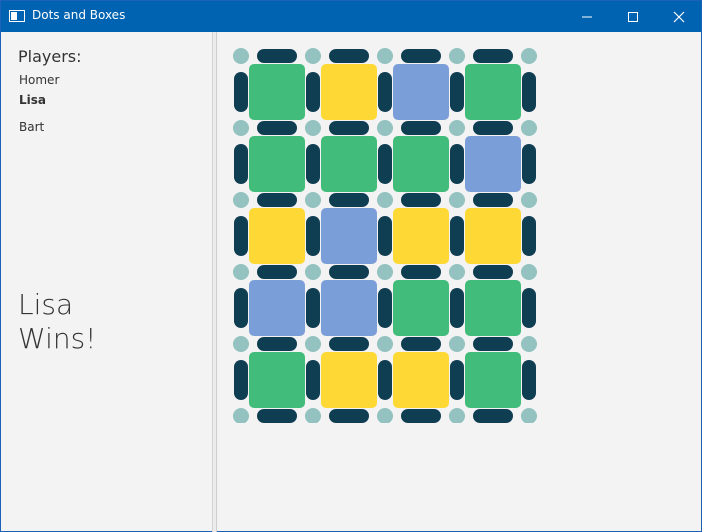  What do you see at coordinates (57, 338) in the screenshot?
I see `winner-suffix: Wins!` at bounding box center [57, 338].